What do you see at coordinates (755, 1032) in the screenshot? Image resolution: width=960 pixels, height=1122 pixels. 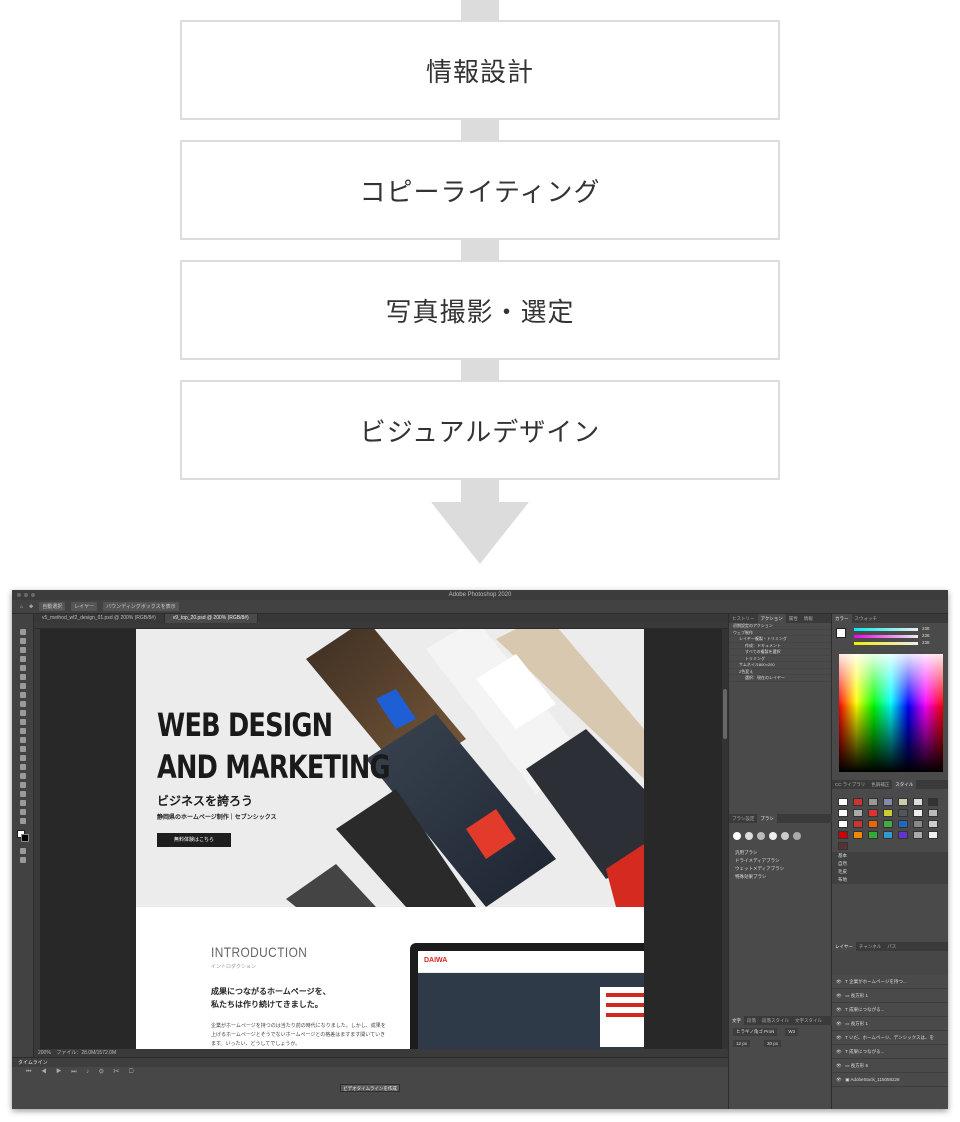 I see `font-family-select: ヒラギノ角ゴ ProN` at bounding box center [755, 1032].